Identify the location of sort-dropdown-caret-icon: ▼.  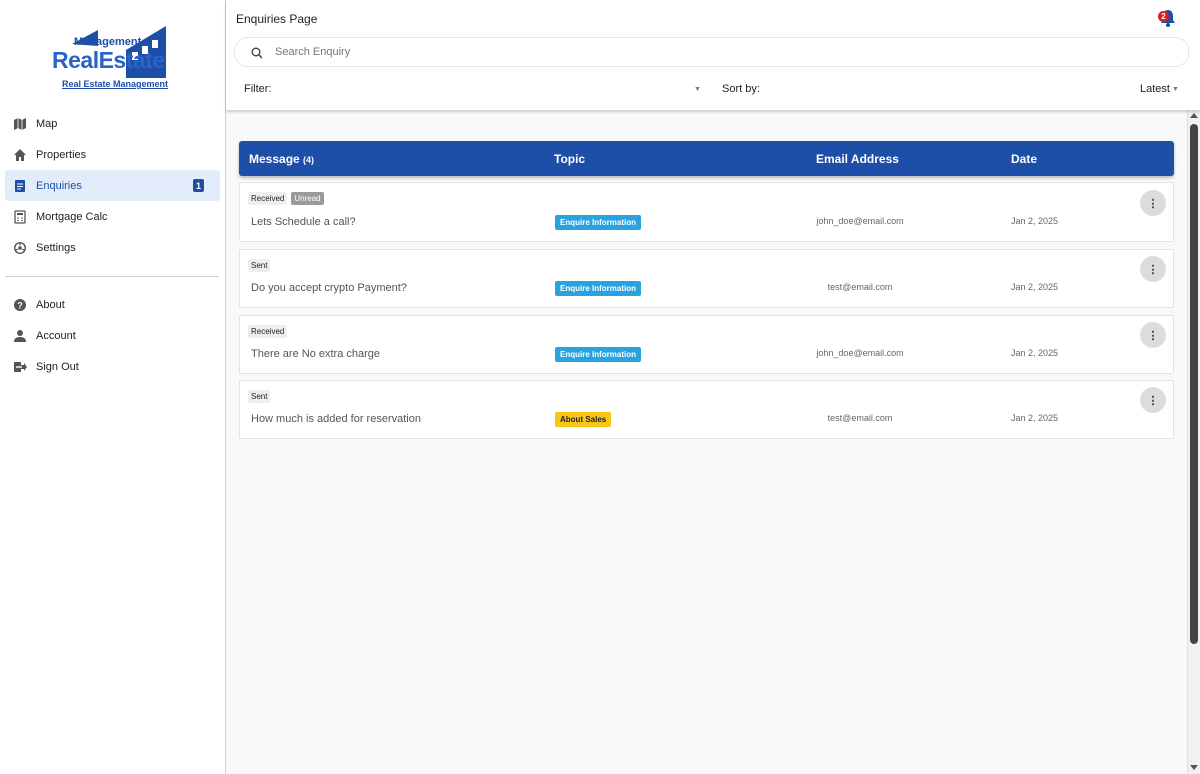
(1175, 89).